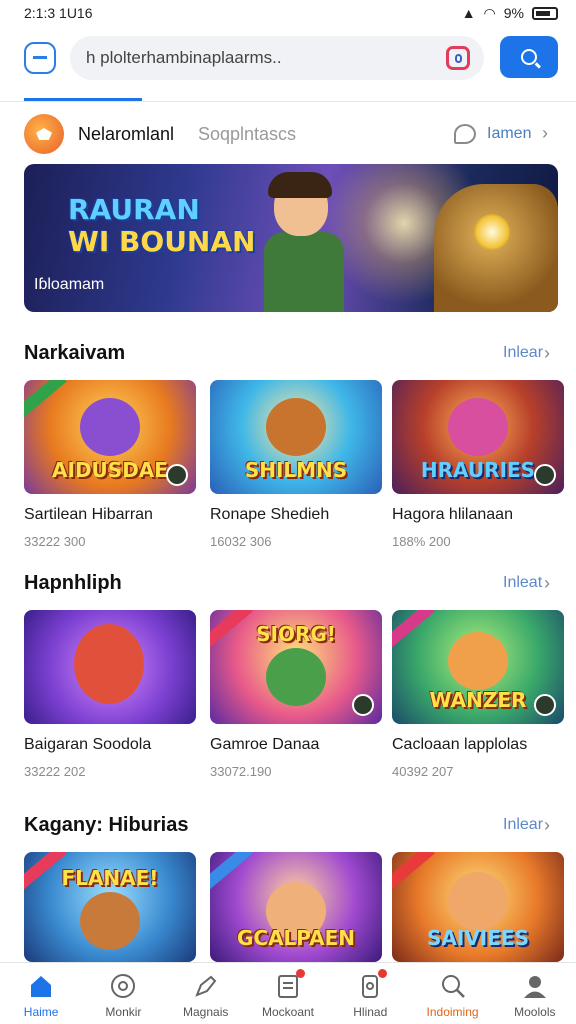  I want to click on status-bar: 2:1:3 1U16 ▲ ◠ 9%, so click(288, 13).